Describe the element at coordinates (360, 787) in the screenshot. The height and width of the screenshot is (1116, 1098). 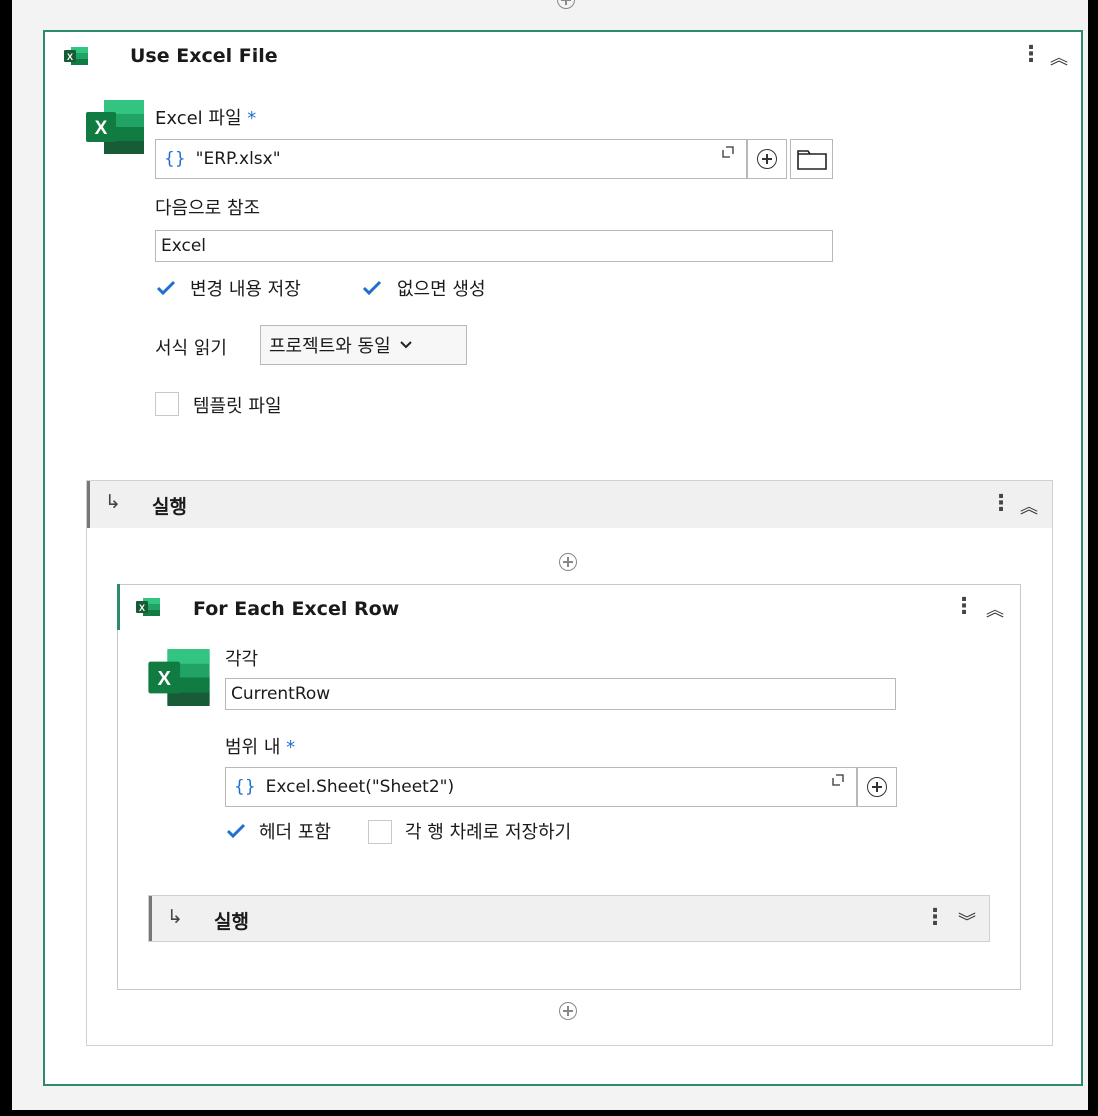
I see `in-range-value: Excel.Sheet("Sheet2")` at that location.